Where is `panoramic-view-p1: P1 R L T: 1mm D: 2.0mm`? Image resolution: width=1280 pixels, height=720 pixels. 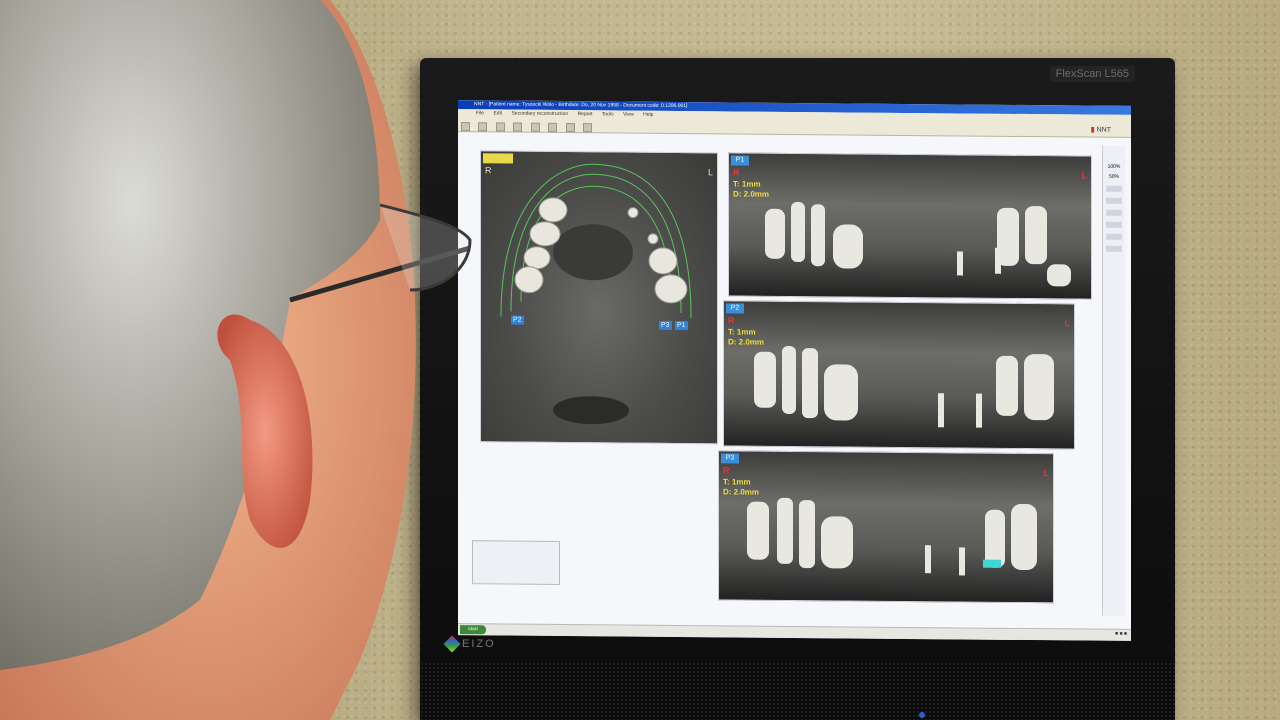
panoramic-view-p1: P1 R L T: 1mm D: 2.0mm is located at coordinates (910, 226).